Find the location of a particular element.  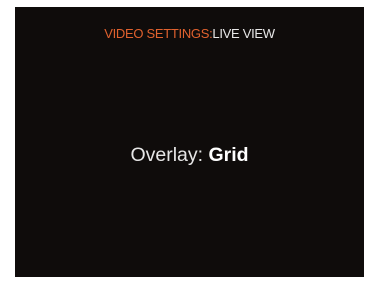

menu-header: VIDEO SETTINGS:LIVE VIEW is located at coordinates (189, 33).